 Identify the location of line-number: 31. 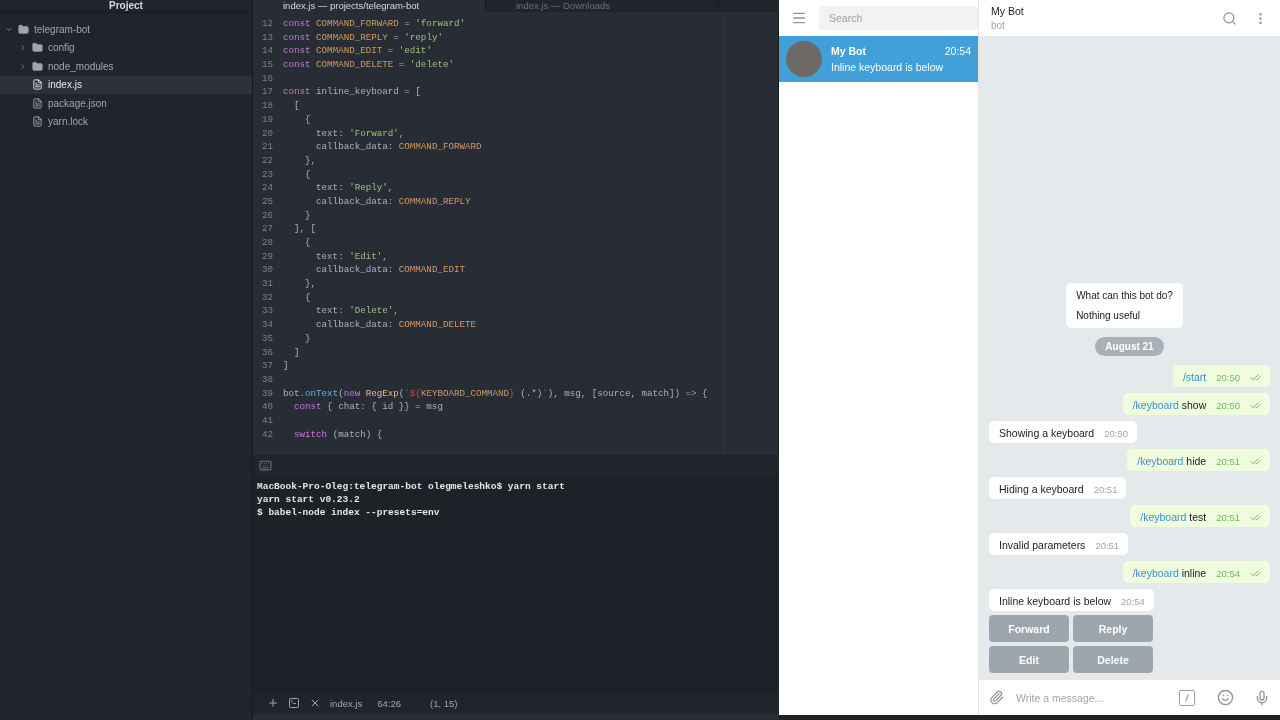
(266, 284).